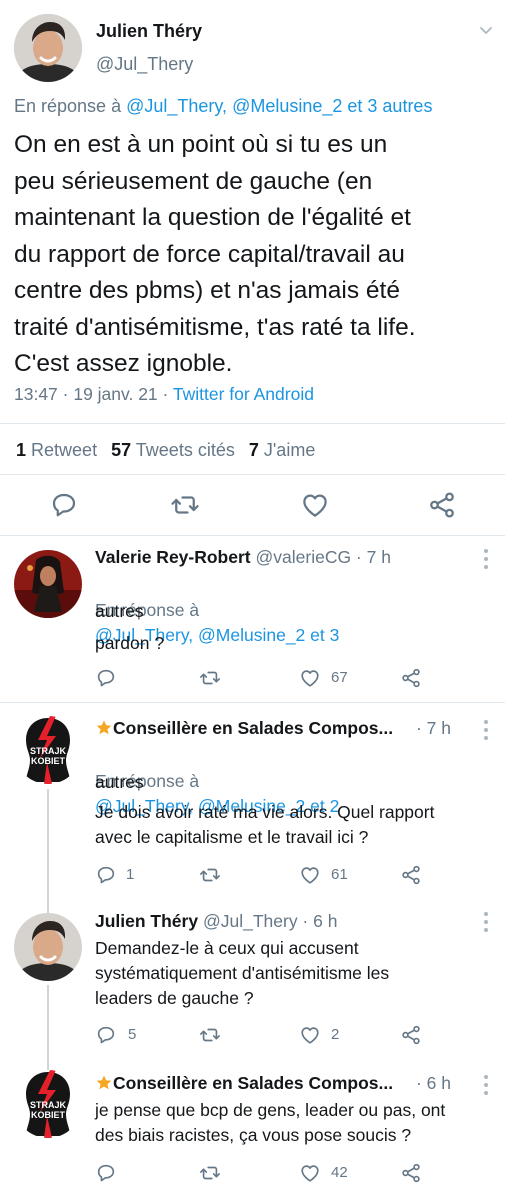  Describe the element at coordinates (64, 450) in the screenshot. I see `retweets-label: Retweet` at that location.